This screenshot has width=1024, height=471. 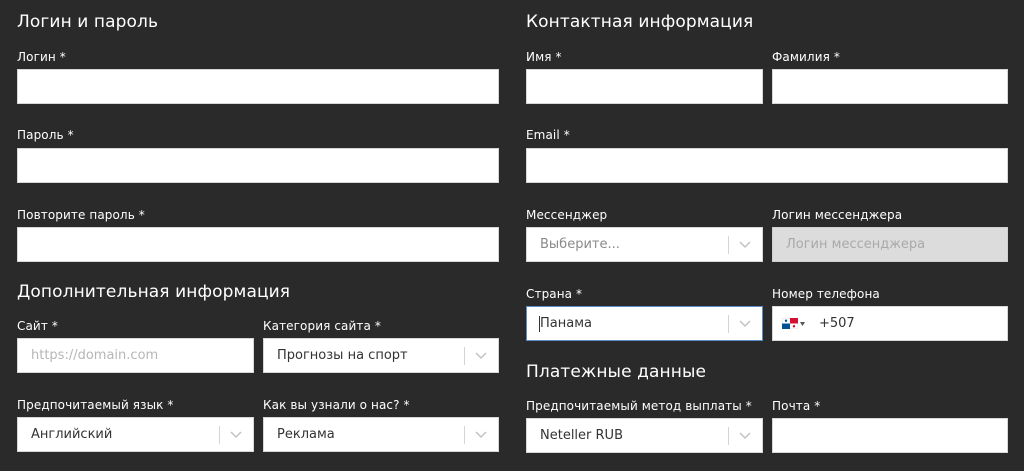 I want to click on mail-field-box, so click(x=890, y=435).